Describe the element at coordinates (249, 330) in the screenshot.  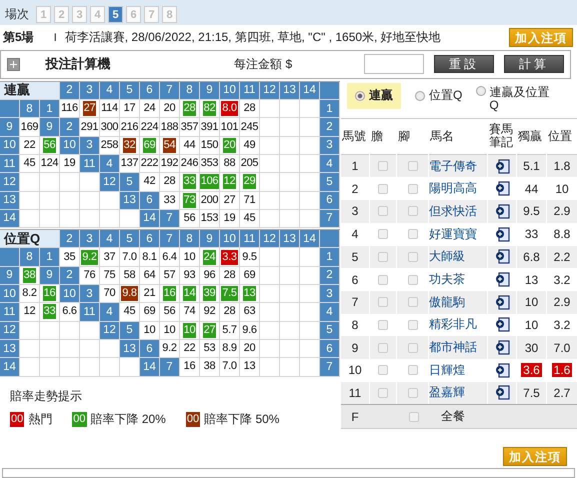
I see `odds-value: 9.6` at that location.